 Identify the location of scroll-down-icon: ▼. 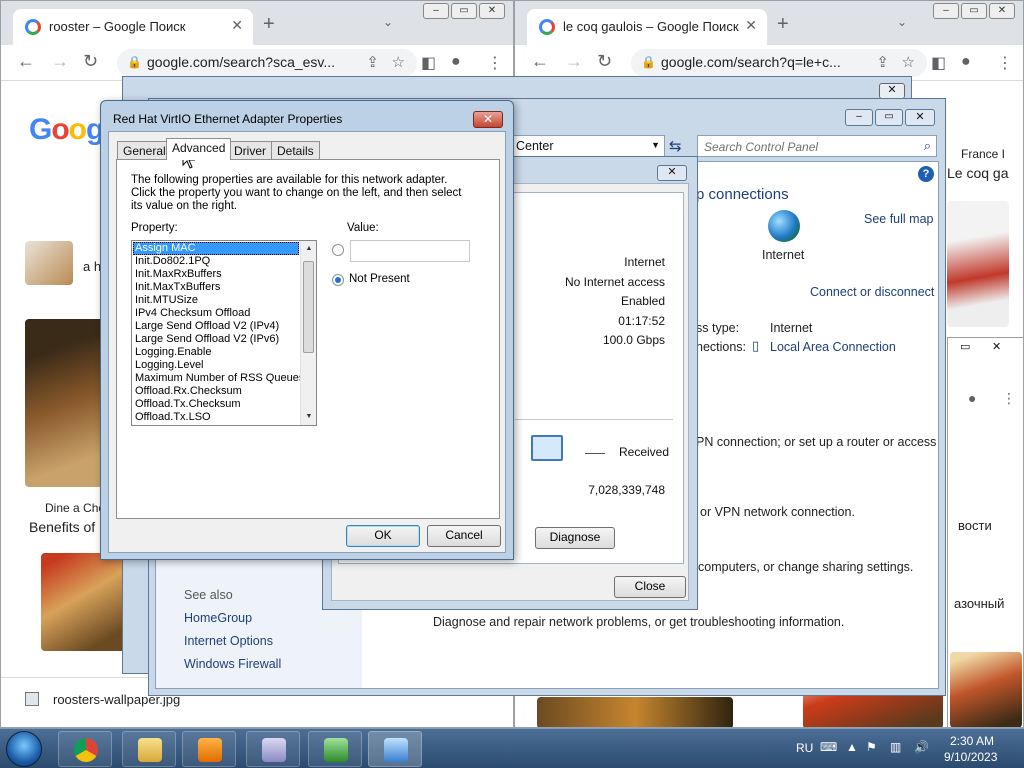
(308, 417).